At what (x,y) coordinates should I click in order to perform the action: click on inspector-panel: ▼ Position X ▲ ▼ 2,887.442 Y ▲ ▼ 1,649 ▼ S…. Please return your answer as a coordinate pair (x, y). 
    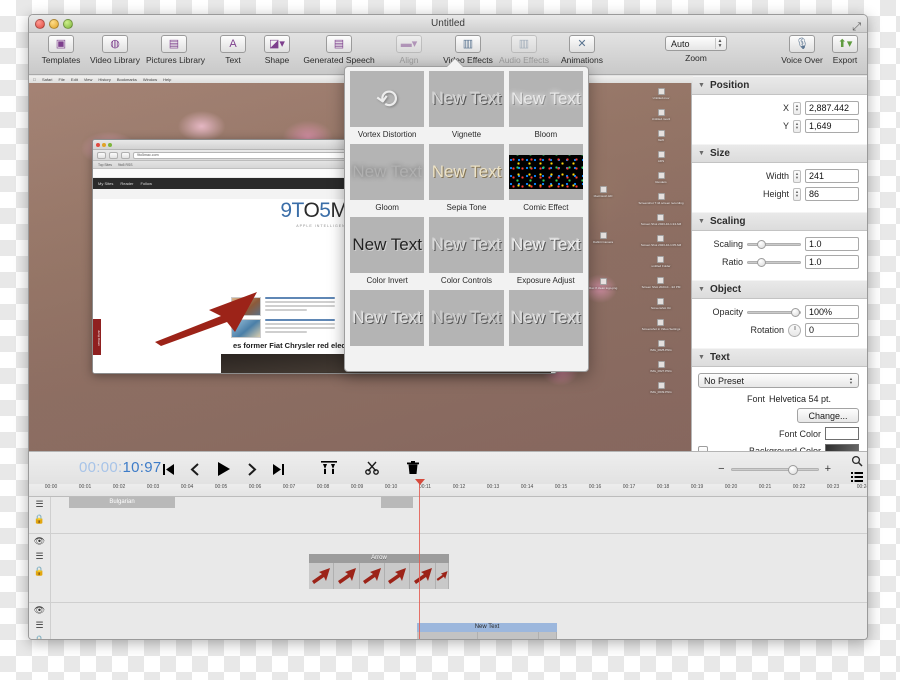
    Looking at the image, I should click on (779, 263).